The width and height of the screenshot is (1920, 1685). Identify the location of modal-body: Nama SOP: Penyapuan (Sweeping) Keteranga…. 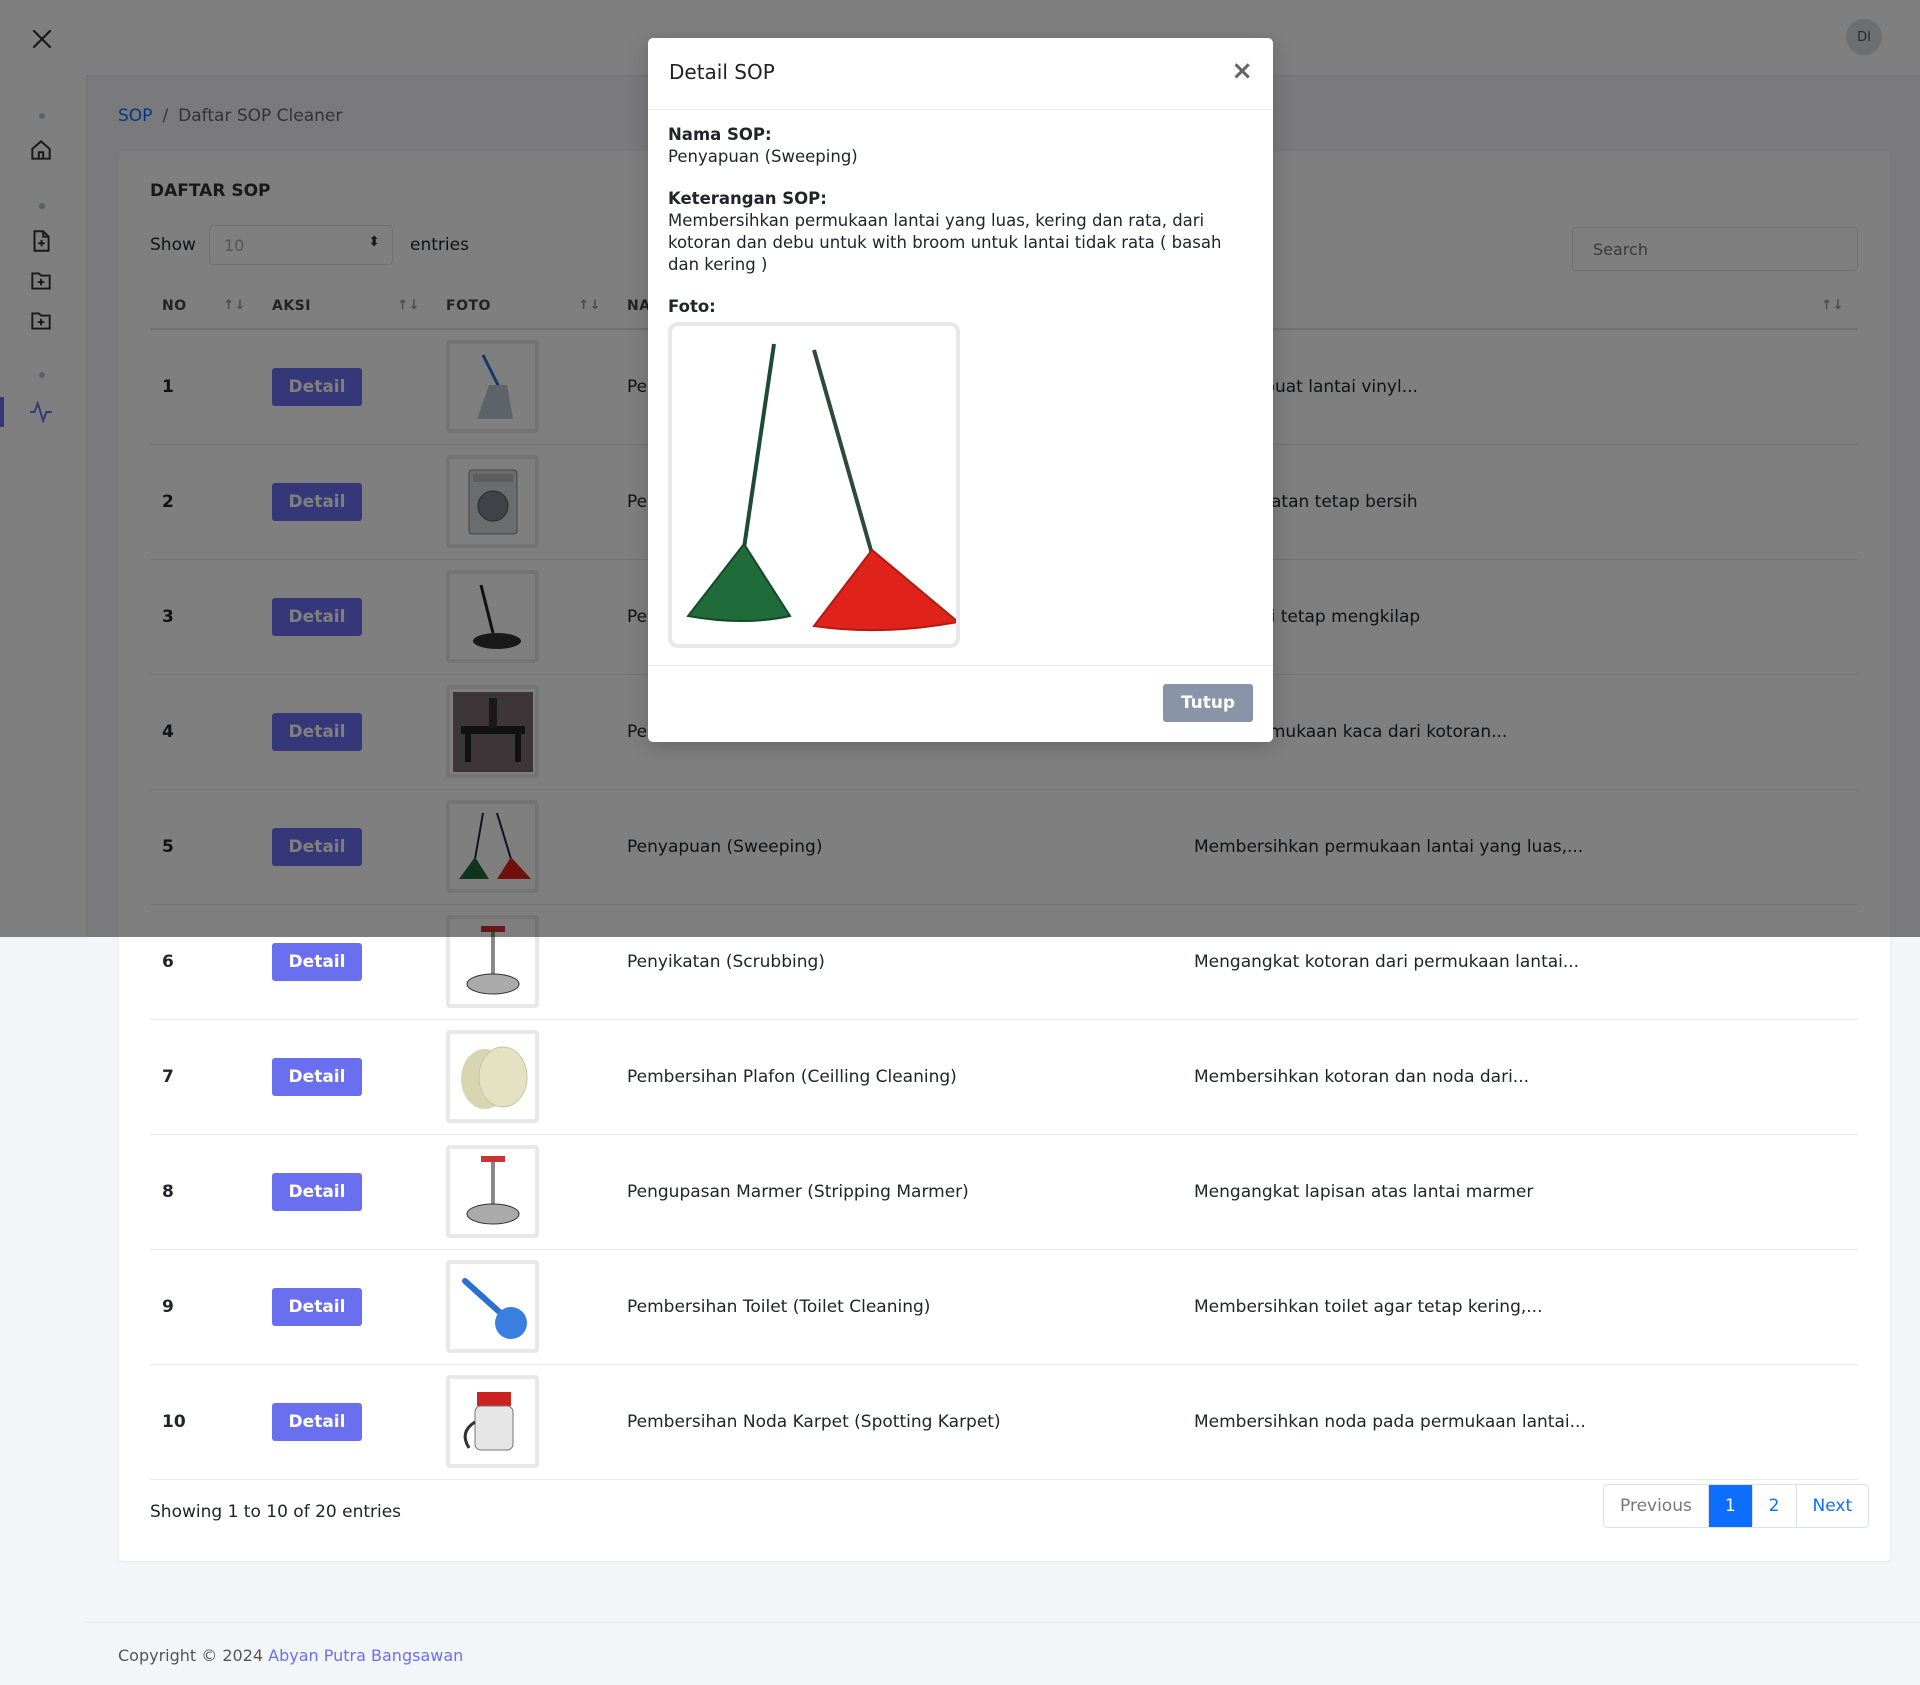
(960, 386).